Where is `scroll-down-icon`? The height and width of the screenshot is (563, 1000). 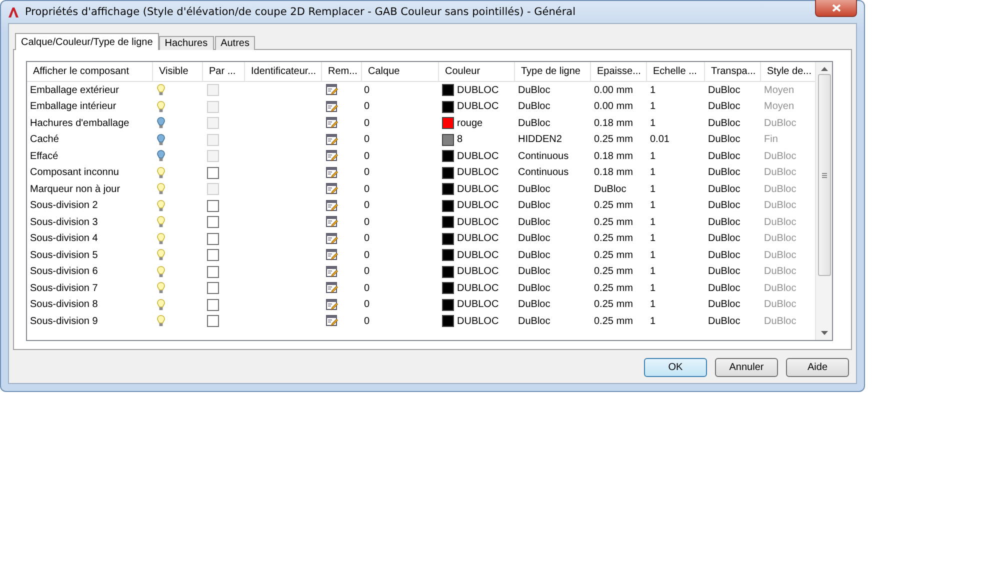 scroll-down-icon is located at coordinates (824, 333).